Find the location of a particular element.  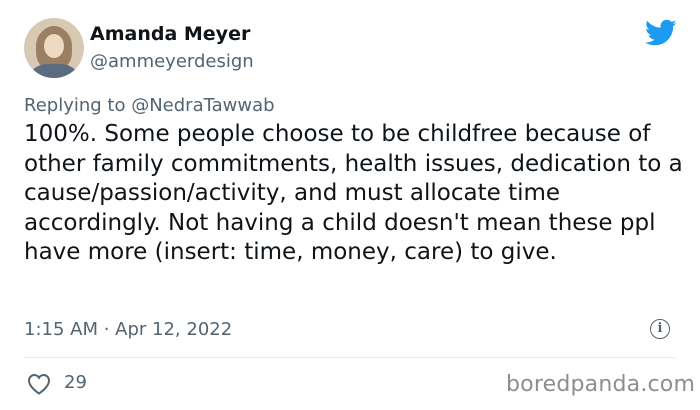

avatar-body is located at coordinates (54, 71).